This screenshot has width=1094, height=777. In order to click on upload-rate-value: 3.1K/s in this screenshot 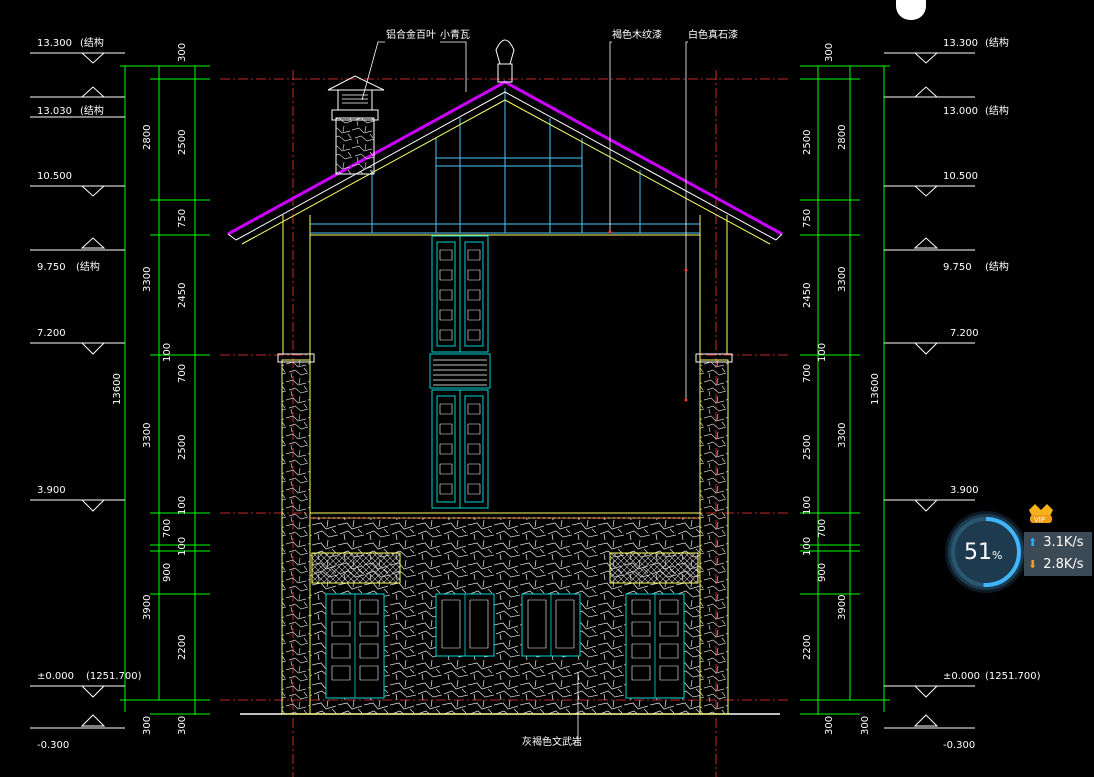, I will do `click(1063, 542)`.